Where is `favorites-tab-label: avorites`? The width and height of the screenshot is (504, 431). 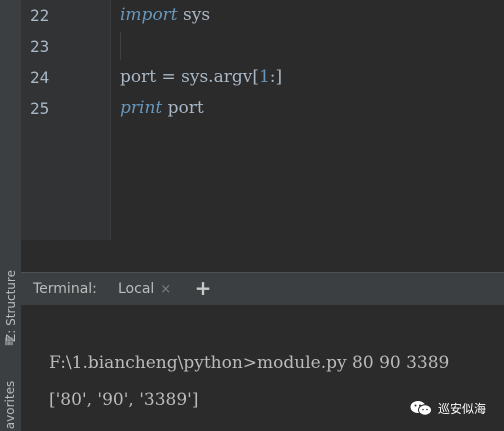 favorites-tab-label: avorites is located at coordinates (10, 404).